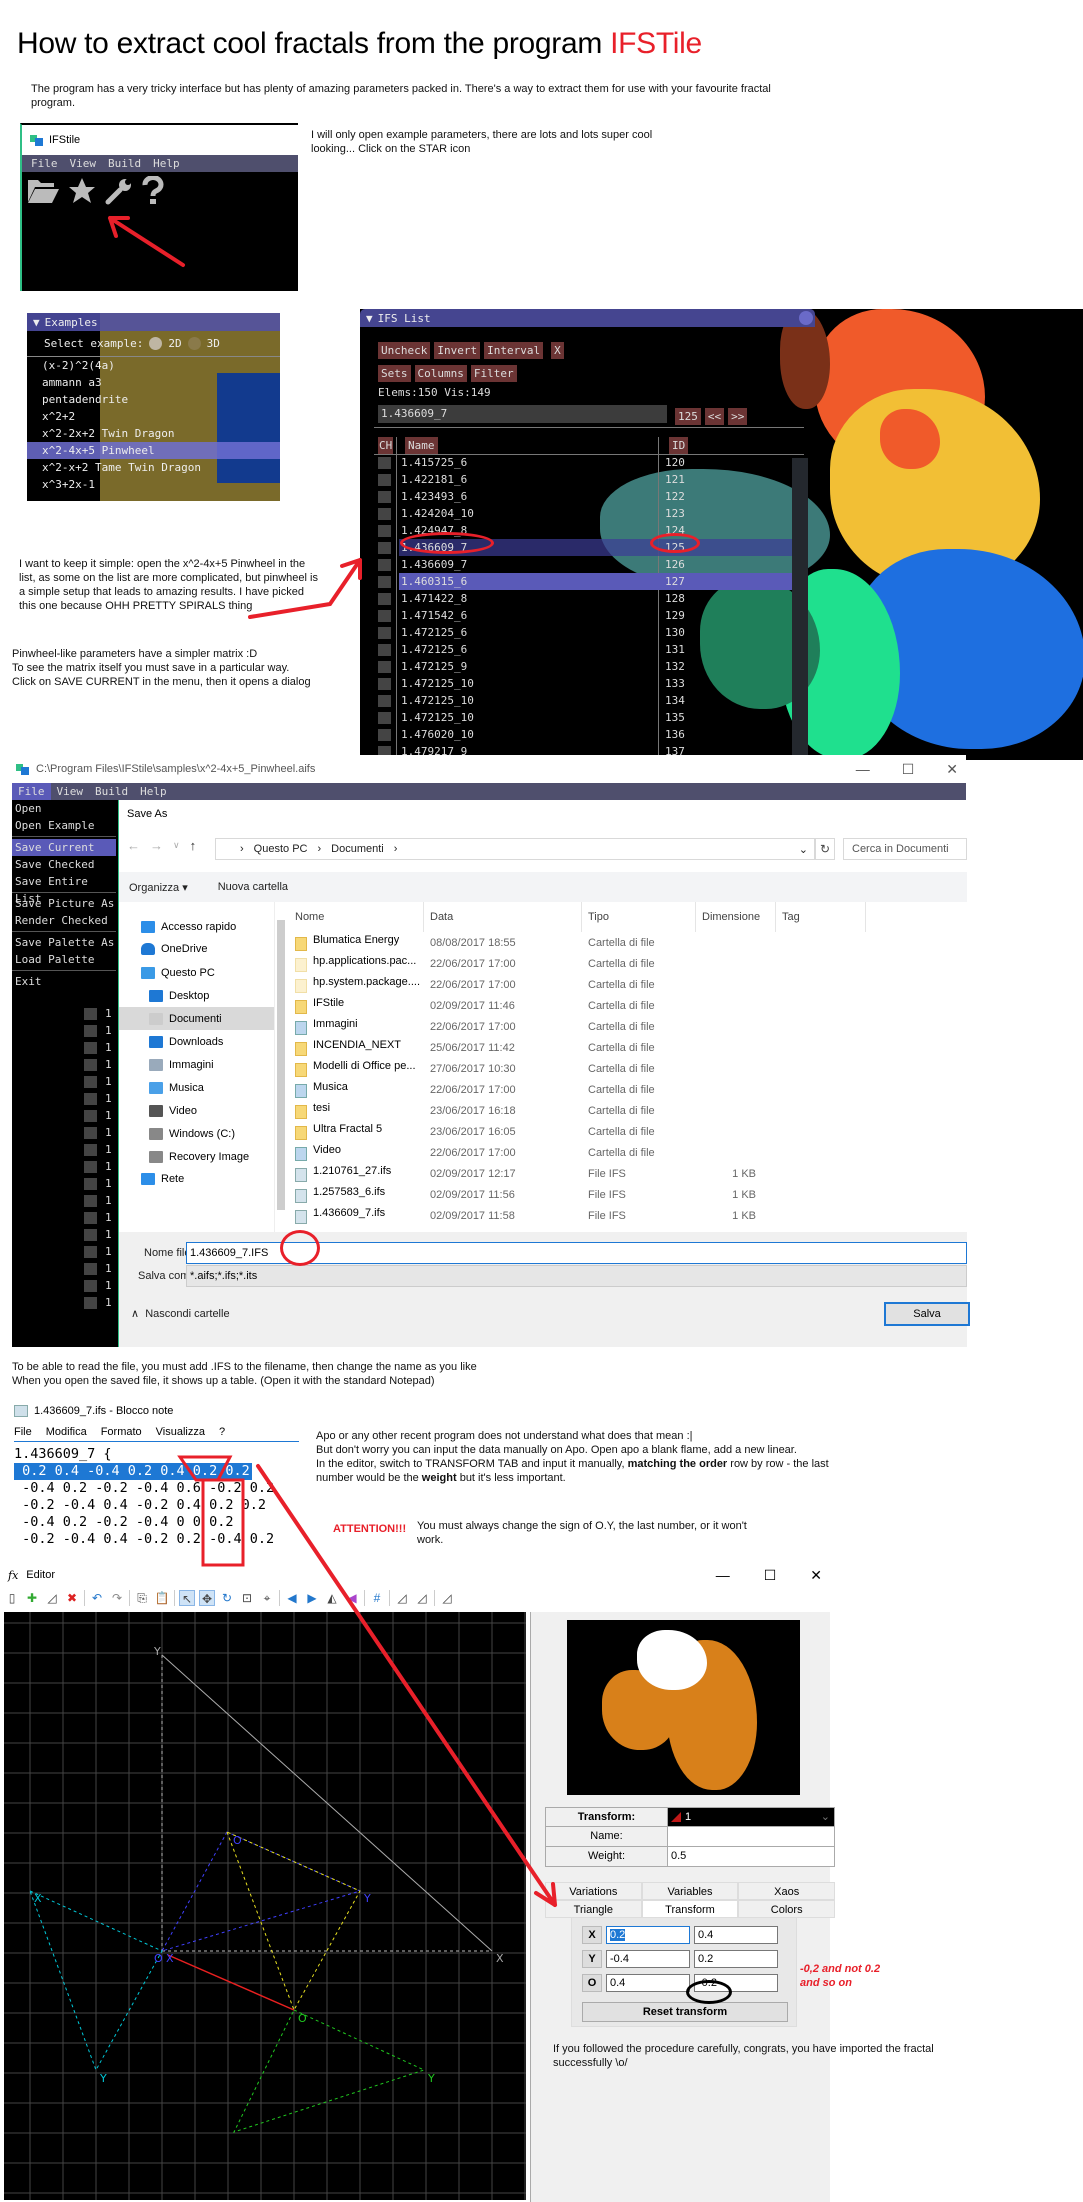 This screenshot has height=2202, width=1083. Describe the element at coordinates (648, 1983) in the screenshot. I see `o1-input: 0.4` at that location.